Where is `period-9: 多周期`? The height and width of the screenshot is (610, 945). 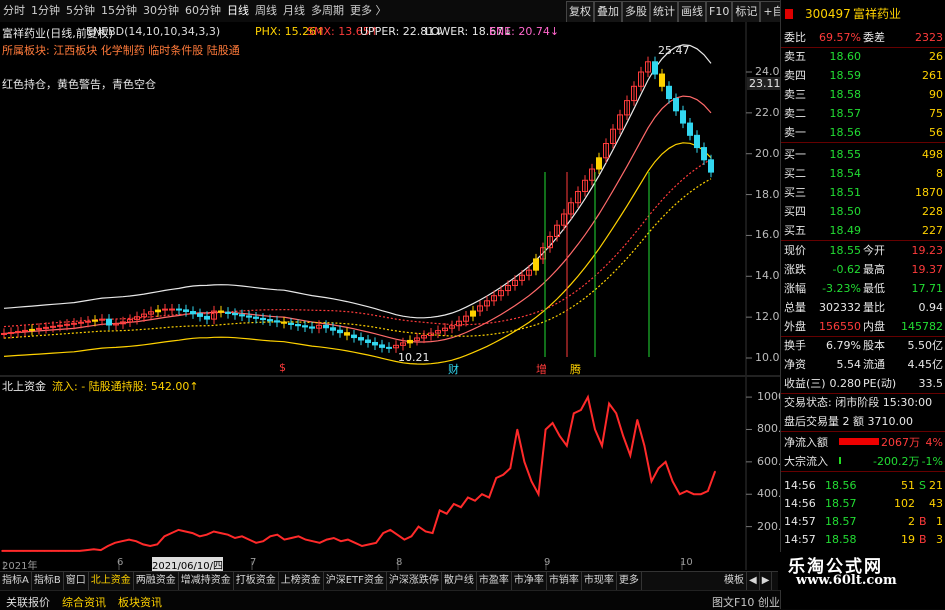 period-9: 多周期 is located at coordinates (327, 11).